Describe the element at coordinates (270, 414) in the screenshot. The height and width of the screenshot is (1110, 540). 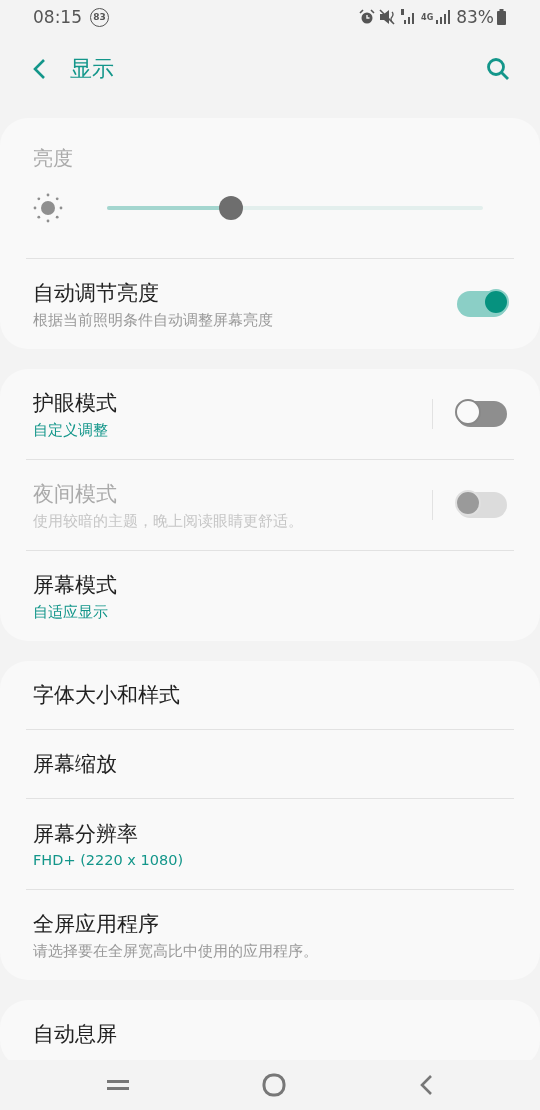
I see `setting-row: 护眼模式 自定义调整` at that location.